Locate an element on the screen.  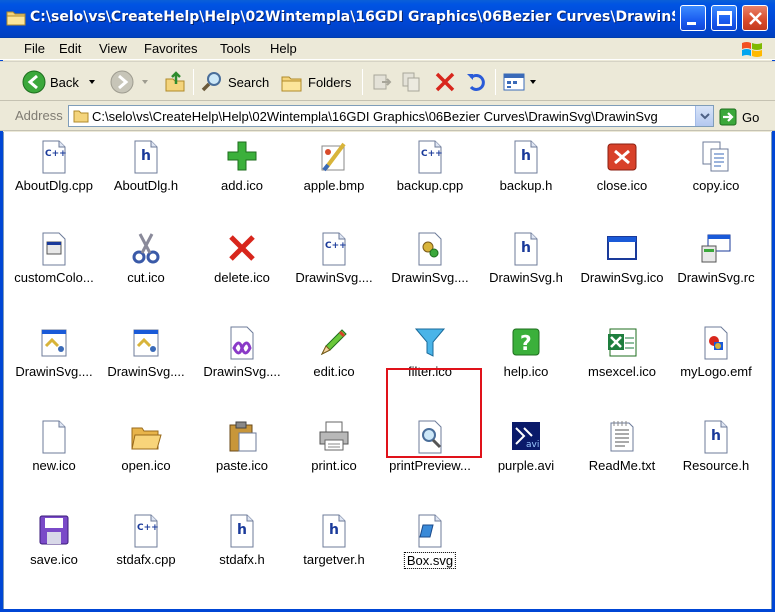
file-item: DrawinSvg.rc is located at coordinates (716, 263).